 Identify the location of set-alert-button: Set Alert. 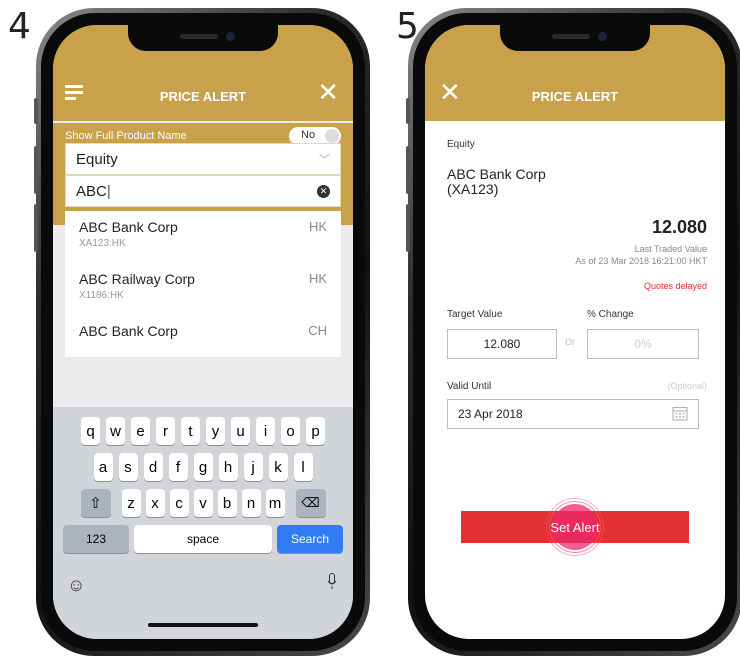
(575, 527).